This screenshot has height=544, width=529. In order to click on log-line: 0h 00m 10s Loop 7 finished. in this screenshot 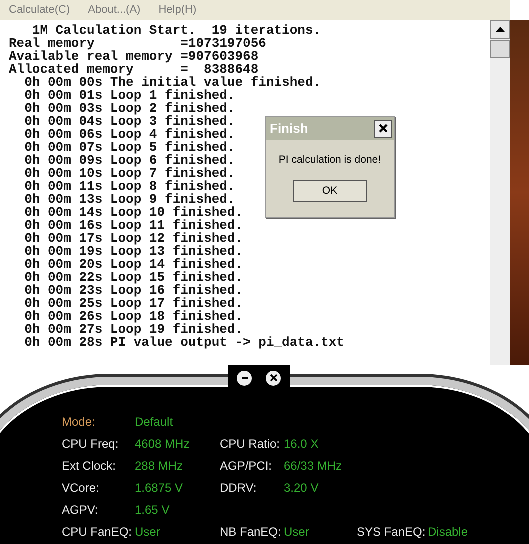, I will do `click(130, 173)`.